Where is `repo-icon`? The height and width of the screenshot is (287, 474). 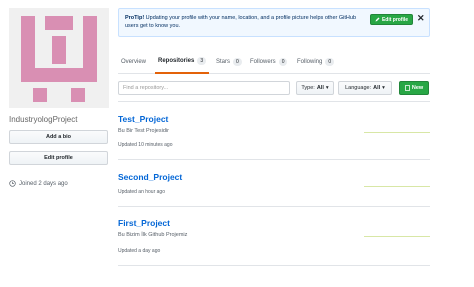
repo-icon is located at coordinates (407, 88).